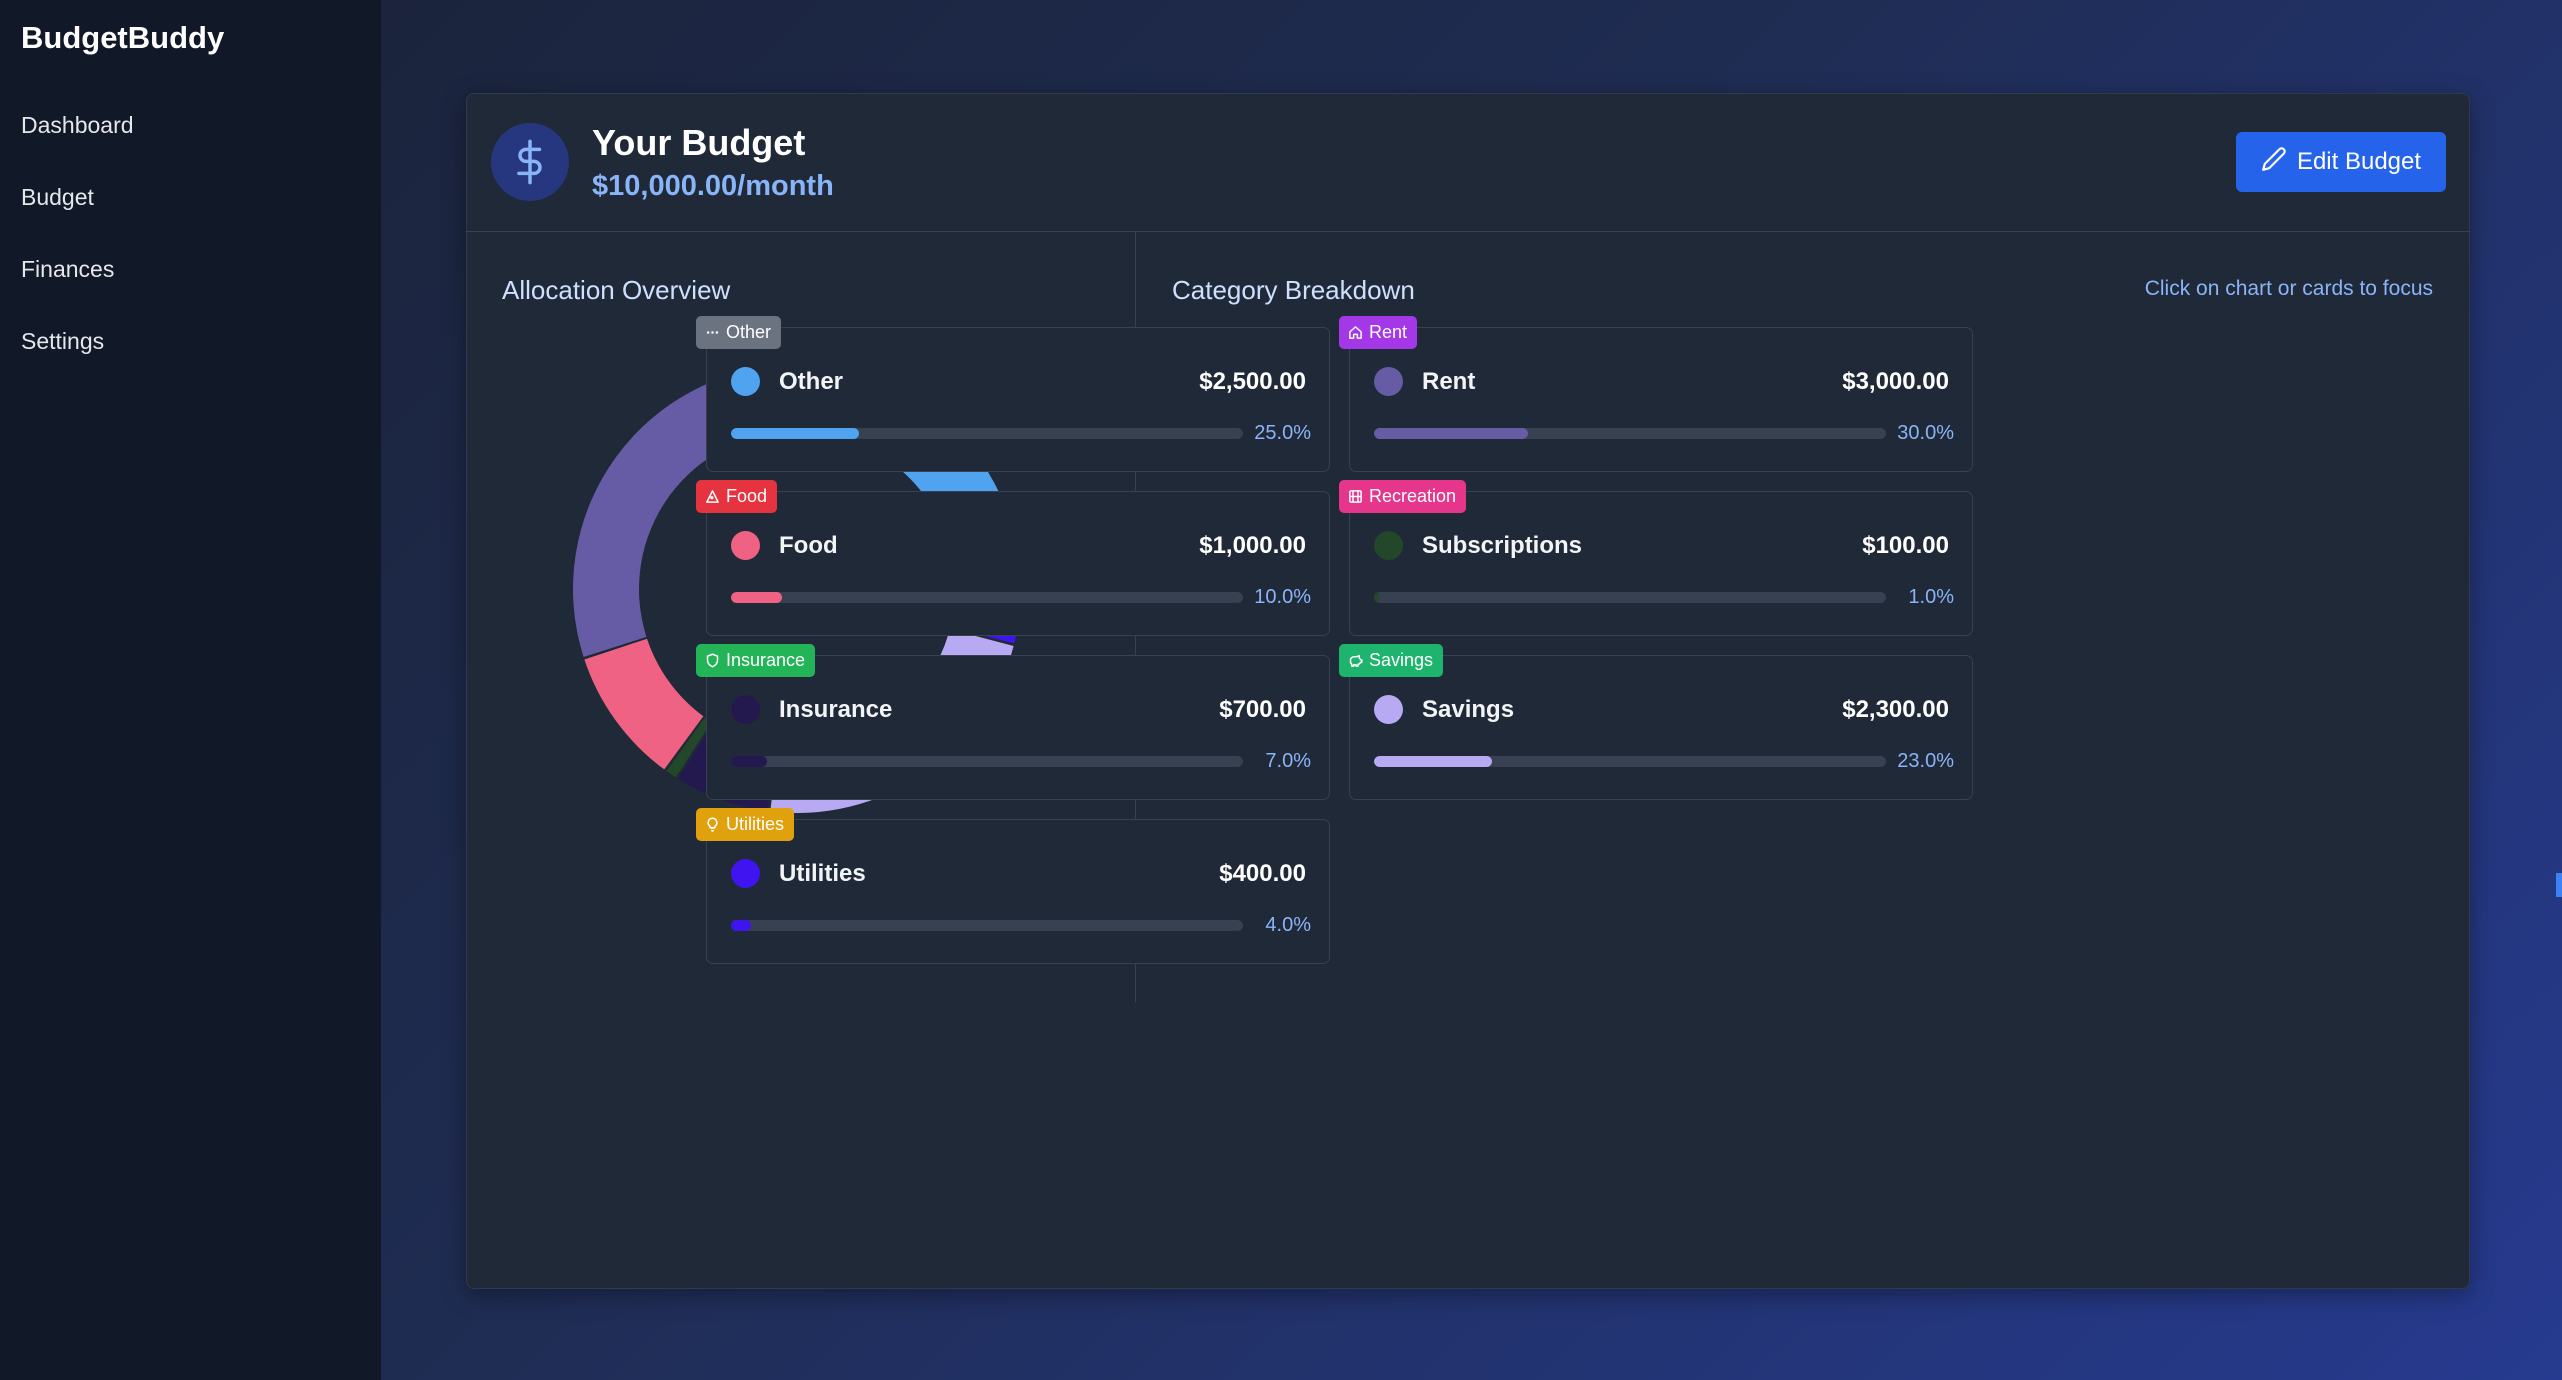  What do you see at coordinates (1656, 722) in the screenshot?
I see `category-card-savings: Savings Savings $2,300.00 23.0%` at bounding box center [1656, 722].